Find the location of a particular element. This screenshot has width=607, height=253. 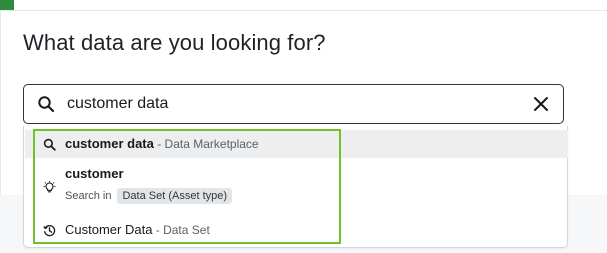

page-title: What data are you looking for? is located at coordinates (174, 42).